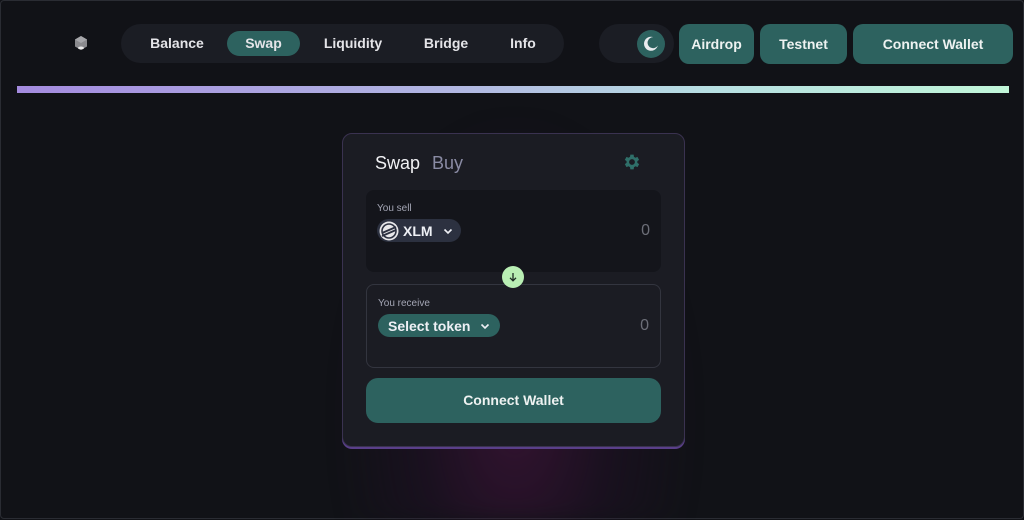  I want to click on sell-label: You sell, so click(394, 208).